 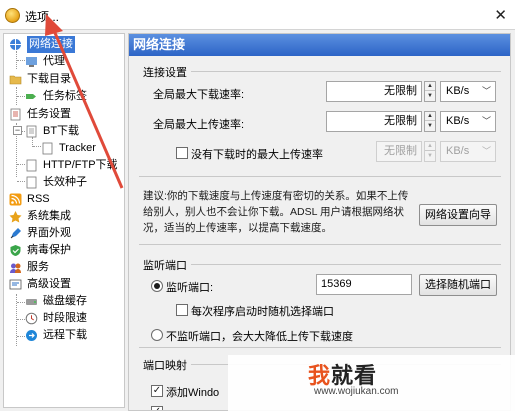 I want to click on max-download-spinner: ▲ ▼, so click(x=430, y=91).